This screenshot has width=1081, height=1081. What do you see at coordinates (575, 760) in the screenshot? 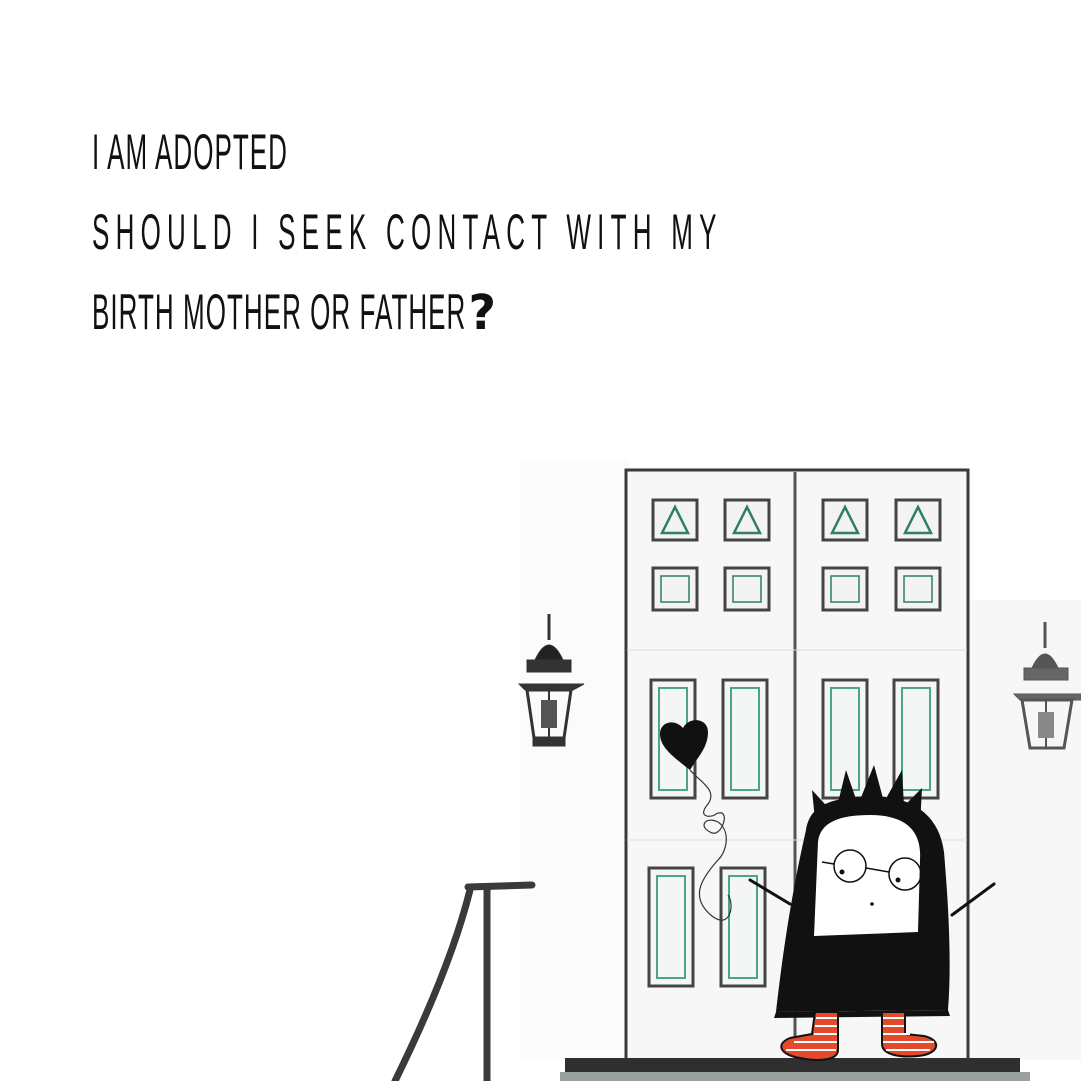
I see `wall-left` at bounding box center [575, 760].